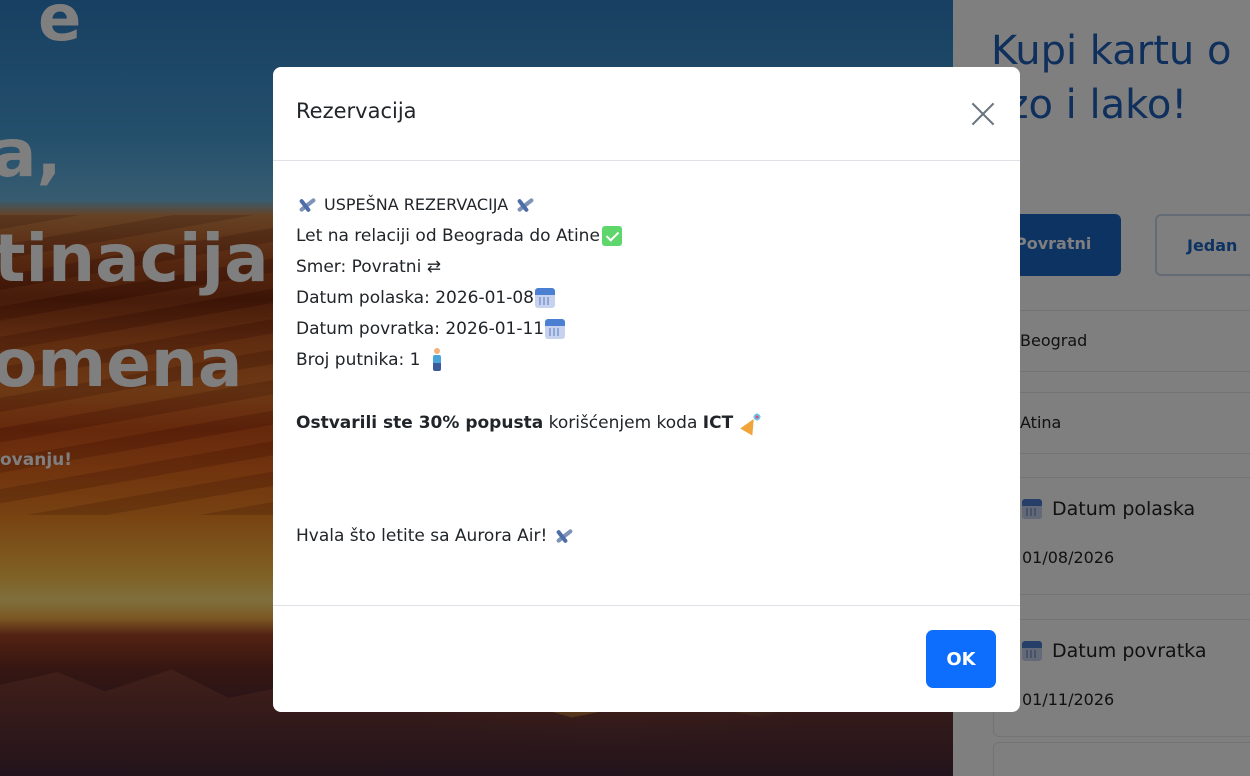 This screenshot has width=1250, height=776. I want to click on departure-line: Datum polaska: 2026-01-08, so click(658, 297).